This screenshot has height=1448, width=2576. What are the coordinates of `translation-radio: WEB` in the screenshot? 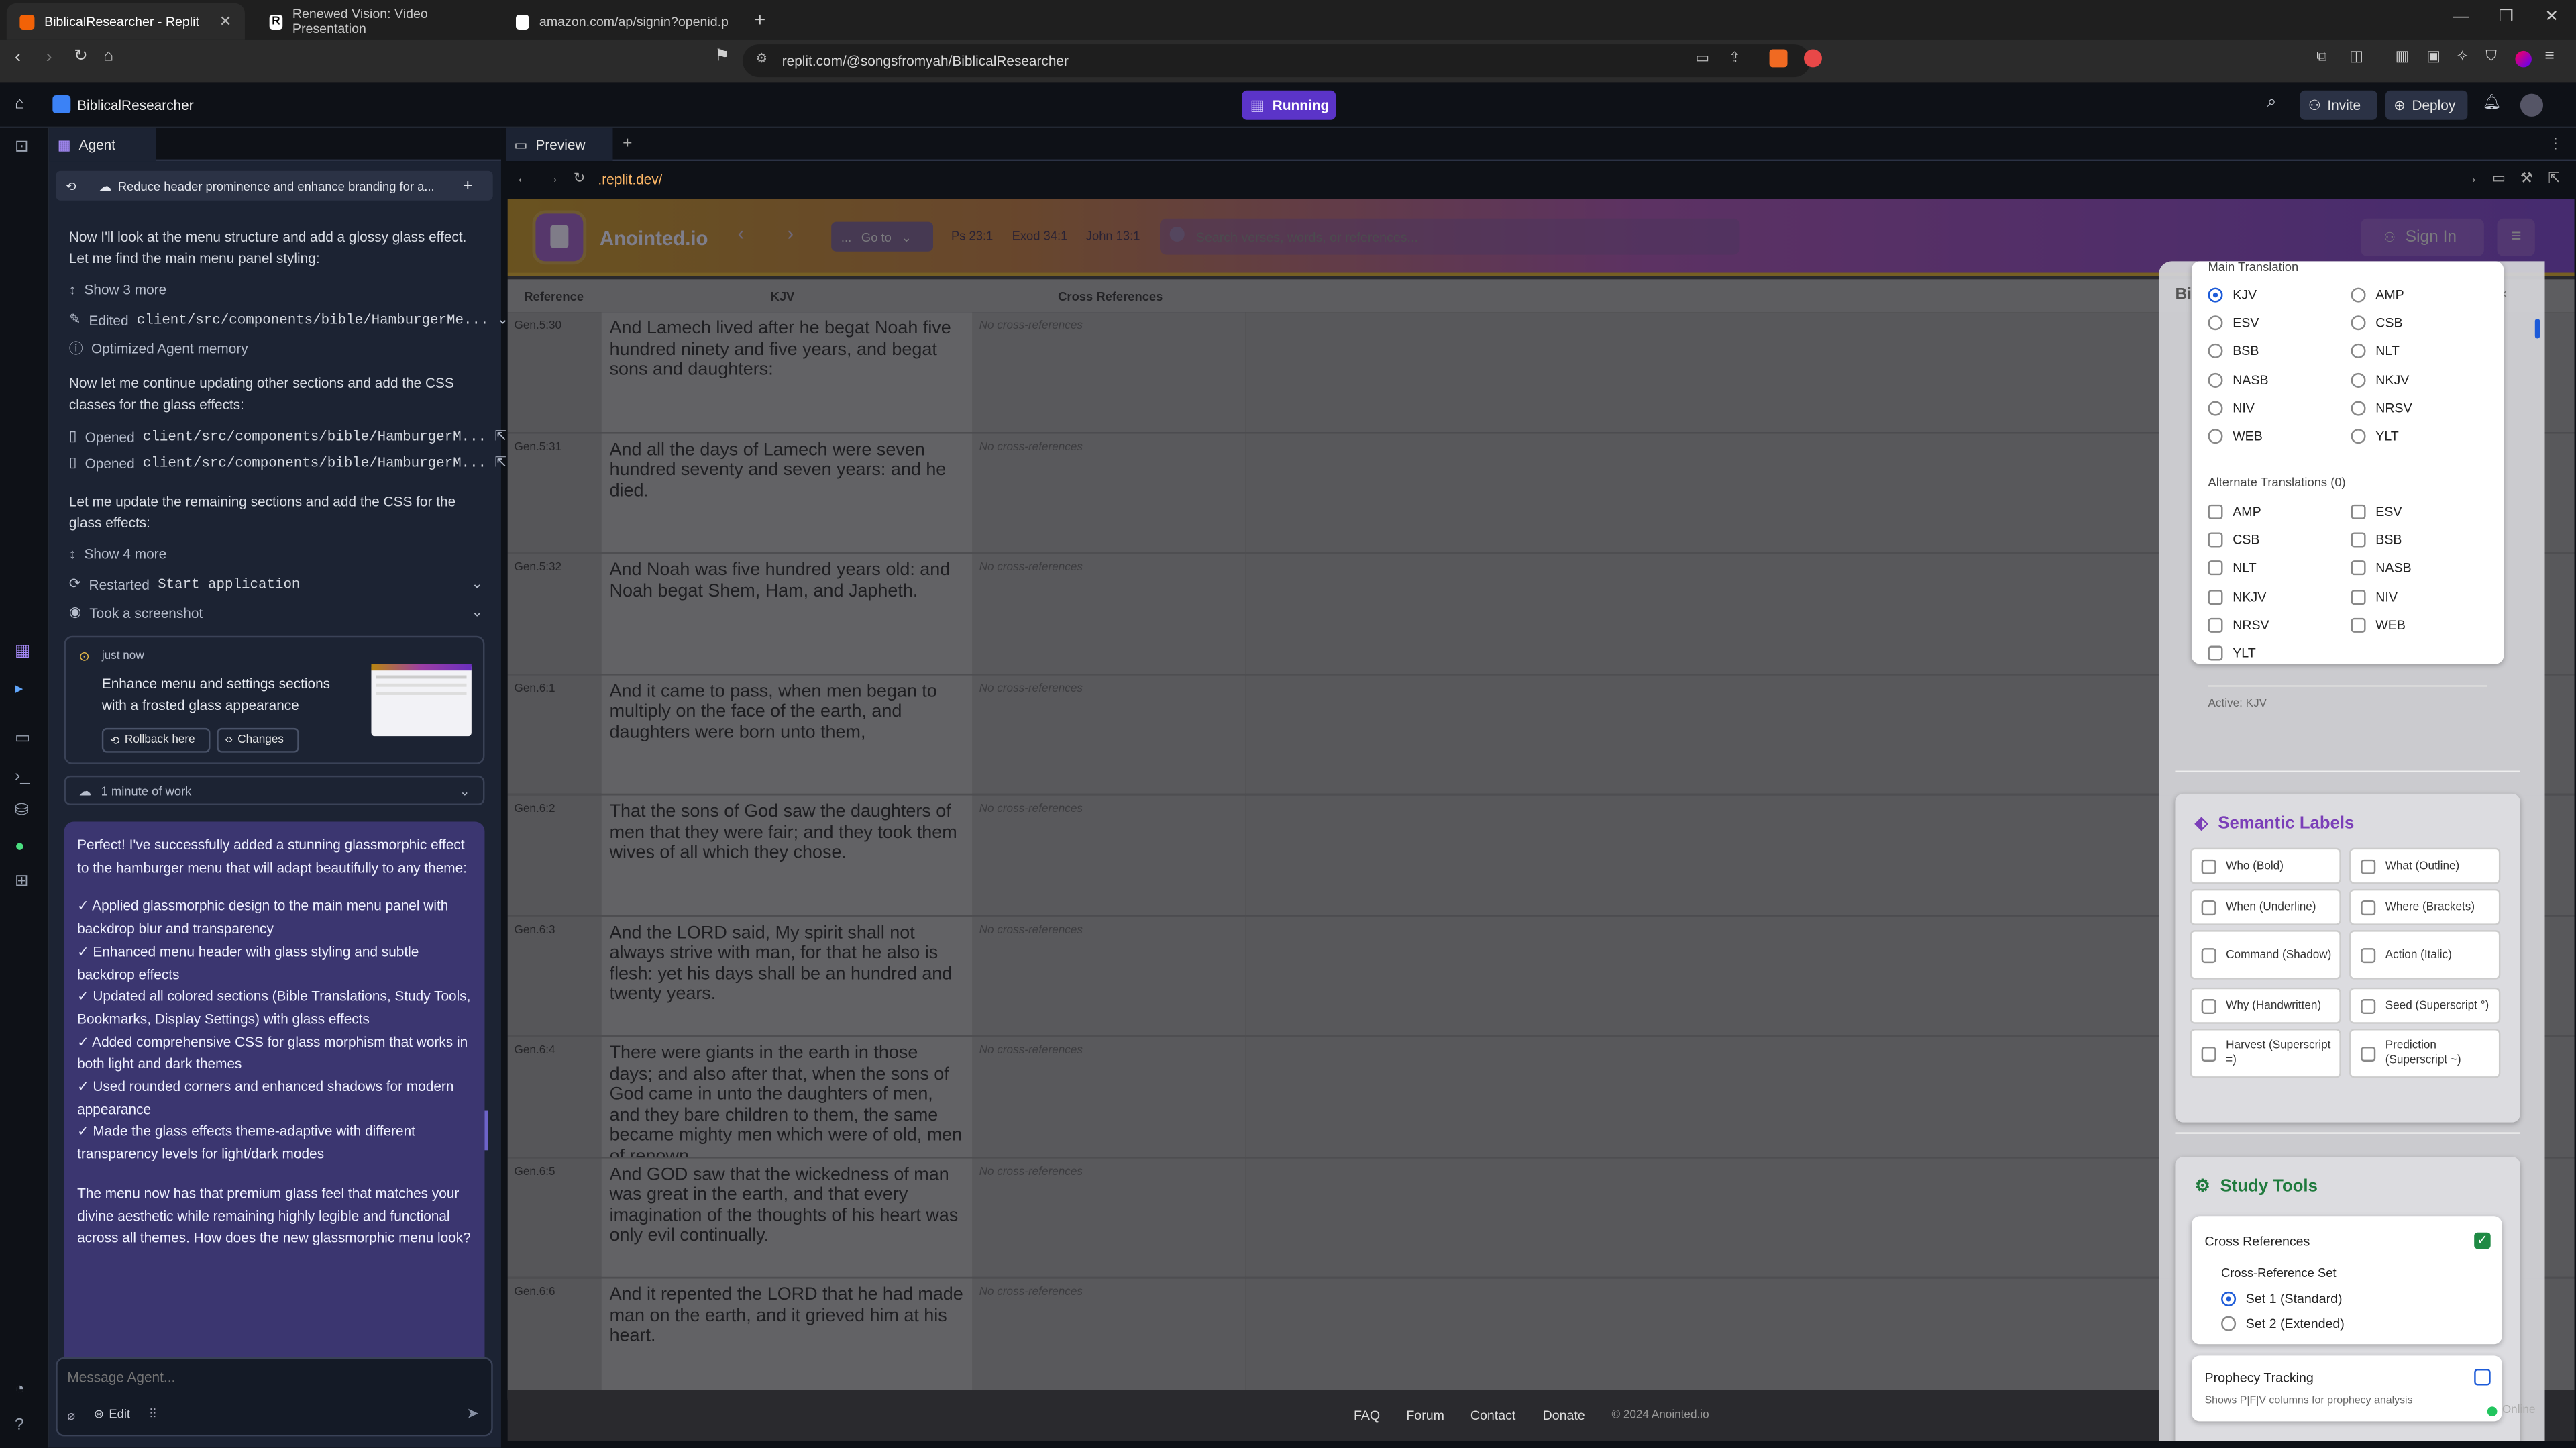 It's located at (2235, 436).